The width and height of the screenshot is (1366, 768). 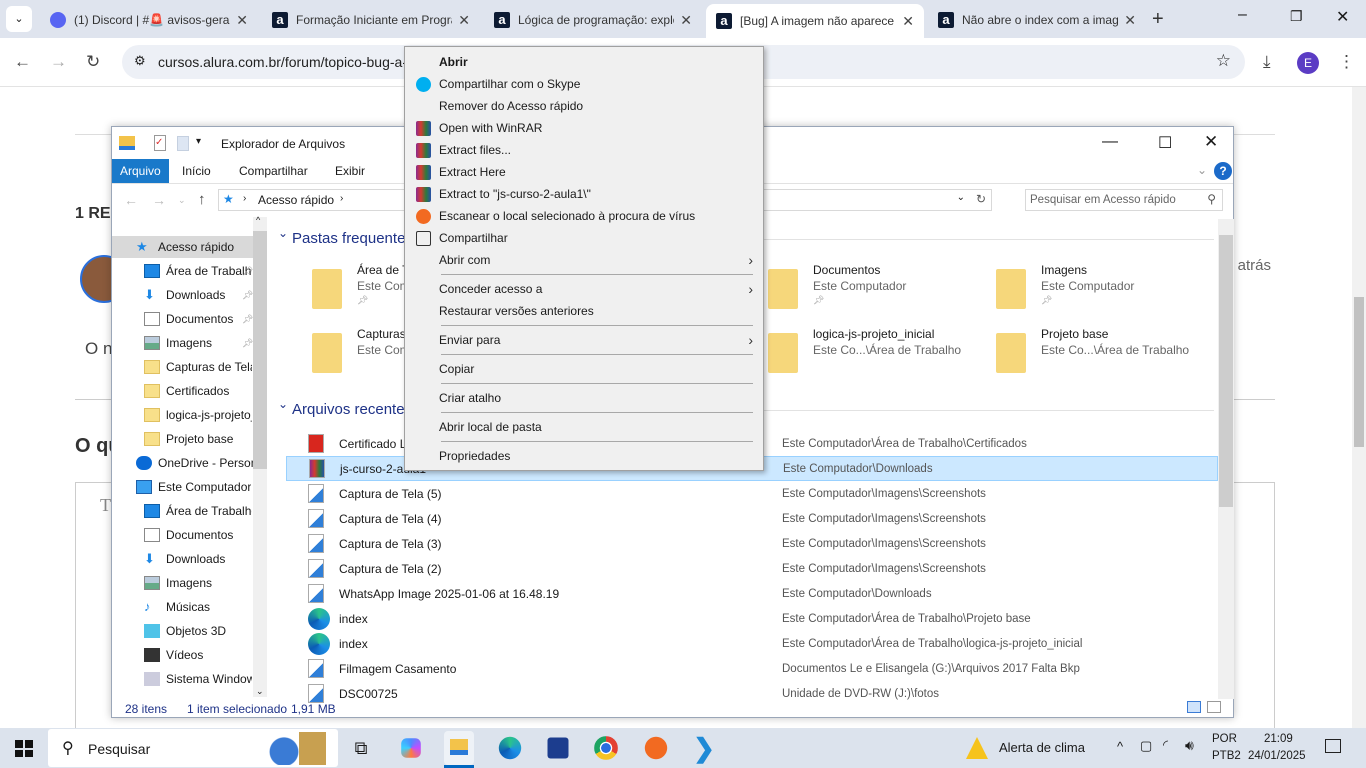 What do you see at coordinates (1296, 16) in the screenshot?
I see `restore-browser-button: ❐` at bounding box center [1296, 16].